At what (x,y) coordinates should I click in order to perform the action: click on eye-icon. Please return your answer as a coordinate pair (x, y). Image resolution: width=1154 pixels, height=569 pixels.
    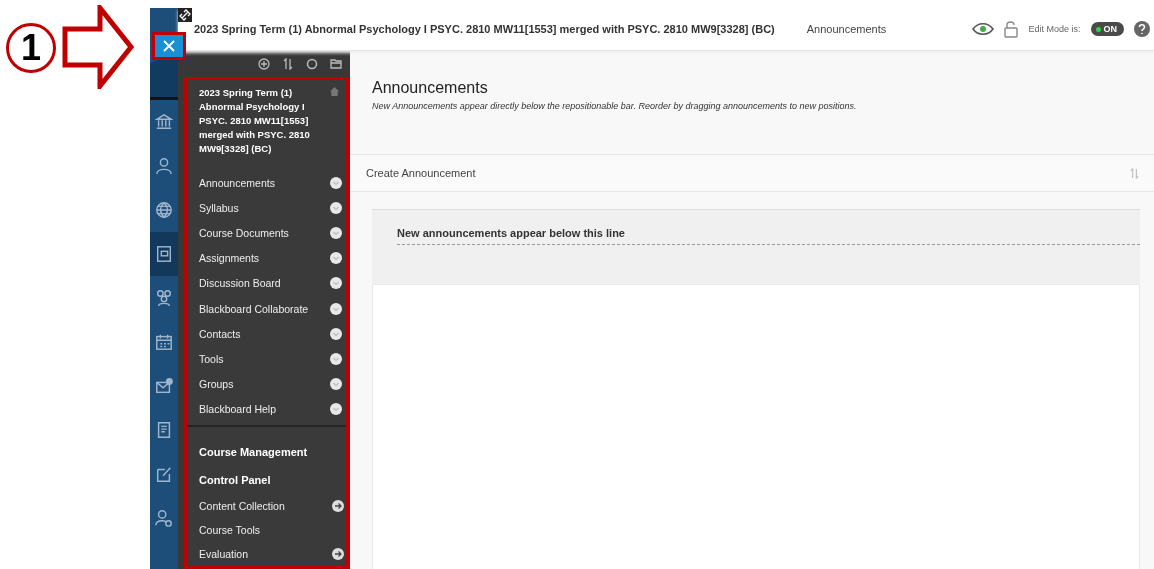
    Looking at the image, I should click on (983, 29).